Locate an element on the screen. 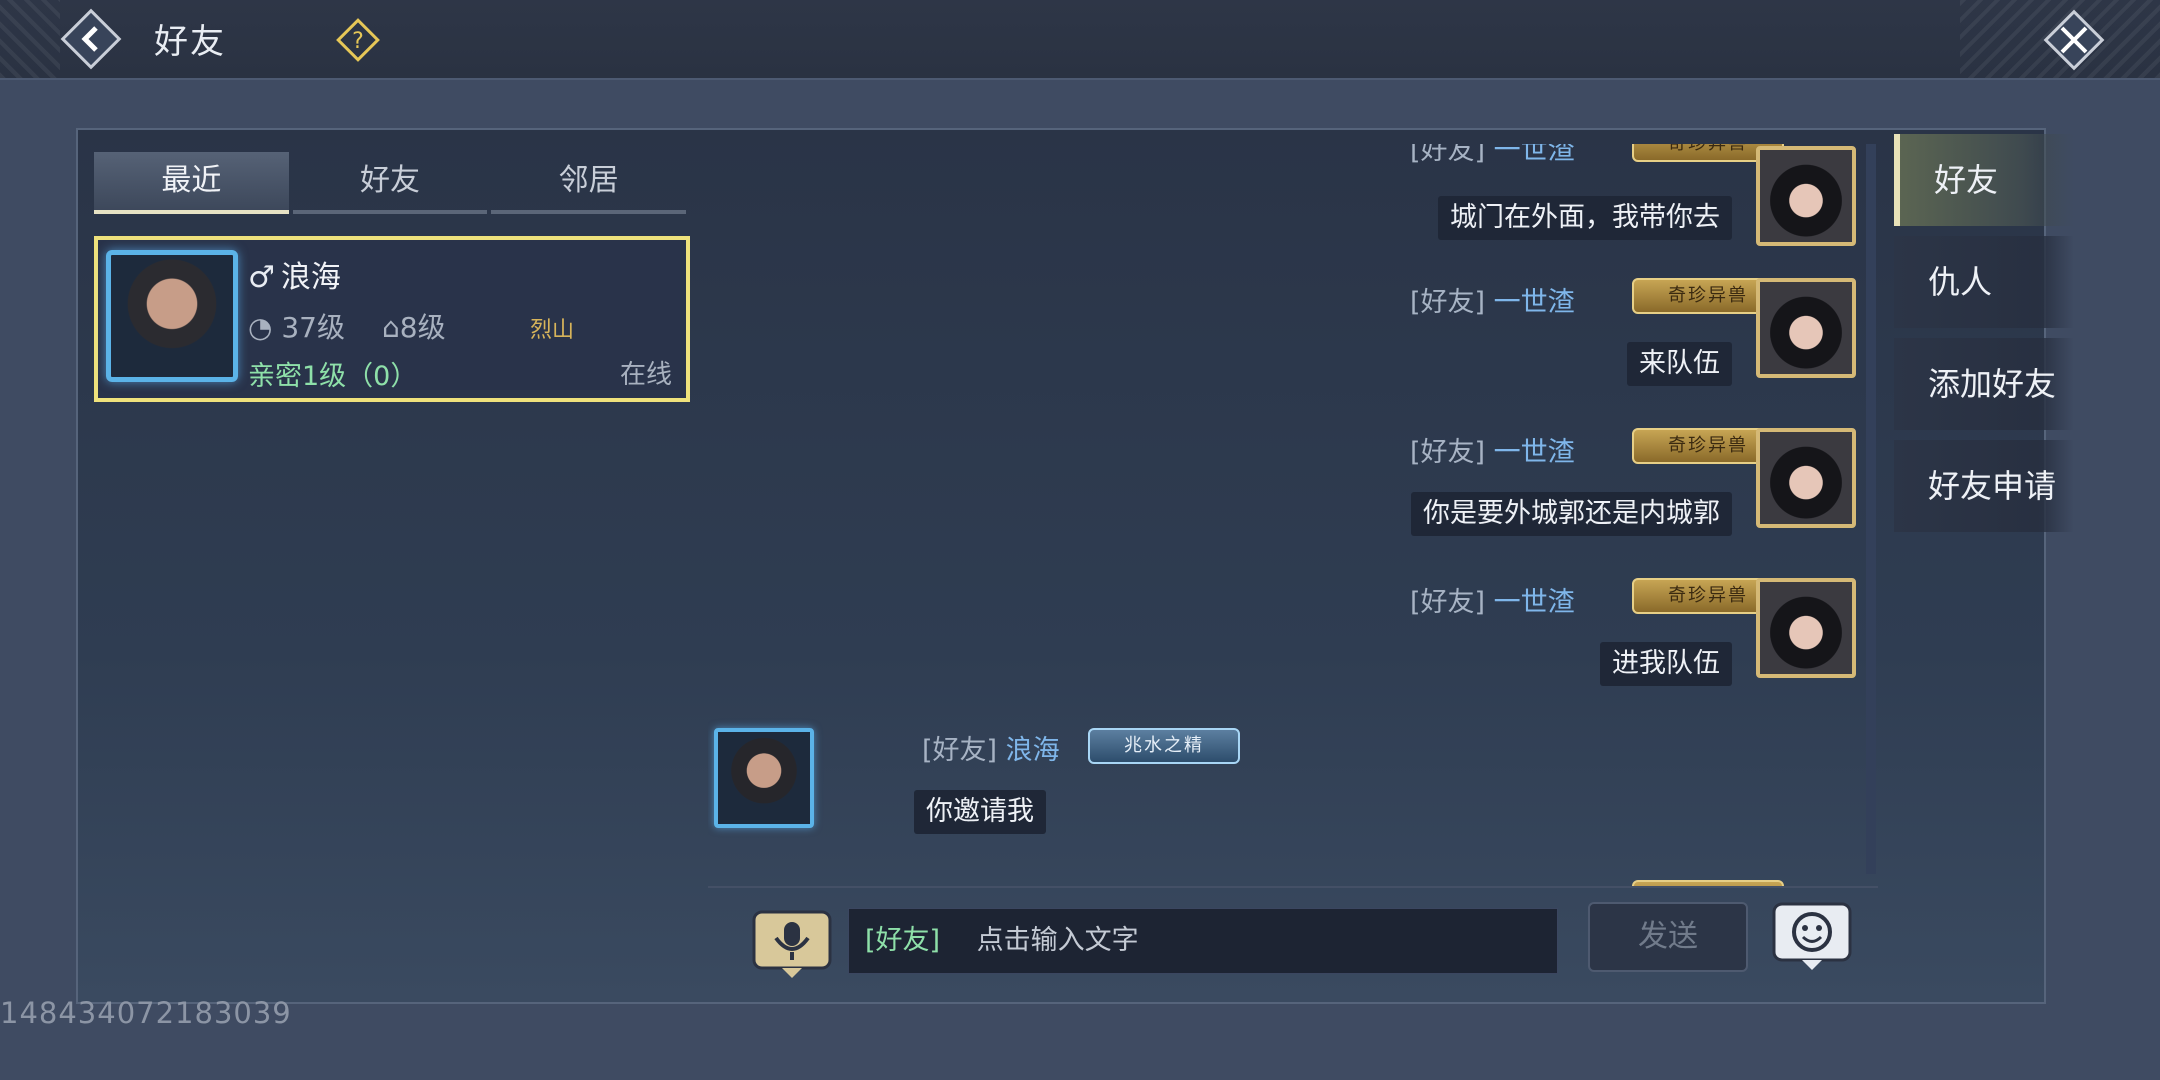  microphone-icon is located at coordinates (792, 944).